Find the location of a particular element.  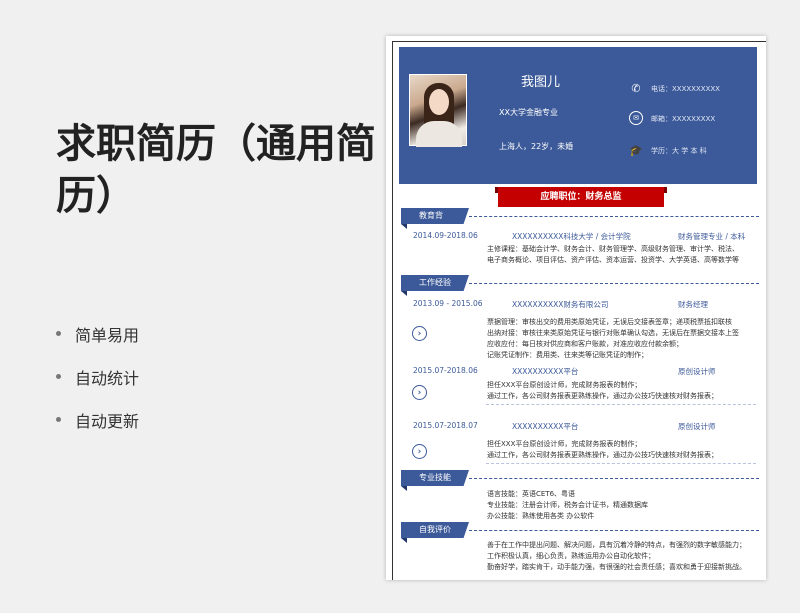

section-tab: 工作经验 is located at coordinates (435, 283).